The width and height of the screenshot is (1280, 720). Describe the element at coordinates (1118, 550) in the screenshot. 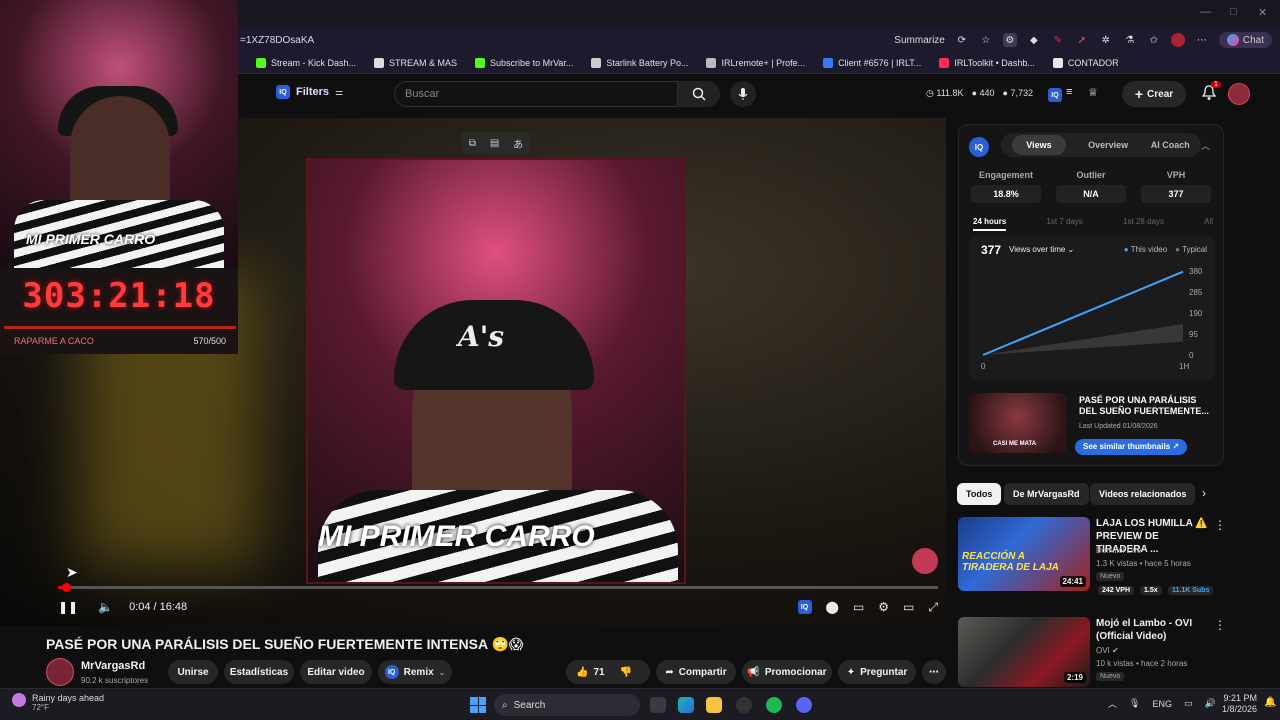

I see `rec-channel-1: Domiilol Live` at that location.